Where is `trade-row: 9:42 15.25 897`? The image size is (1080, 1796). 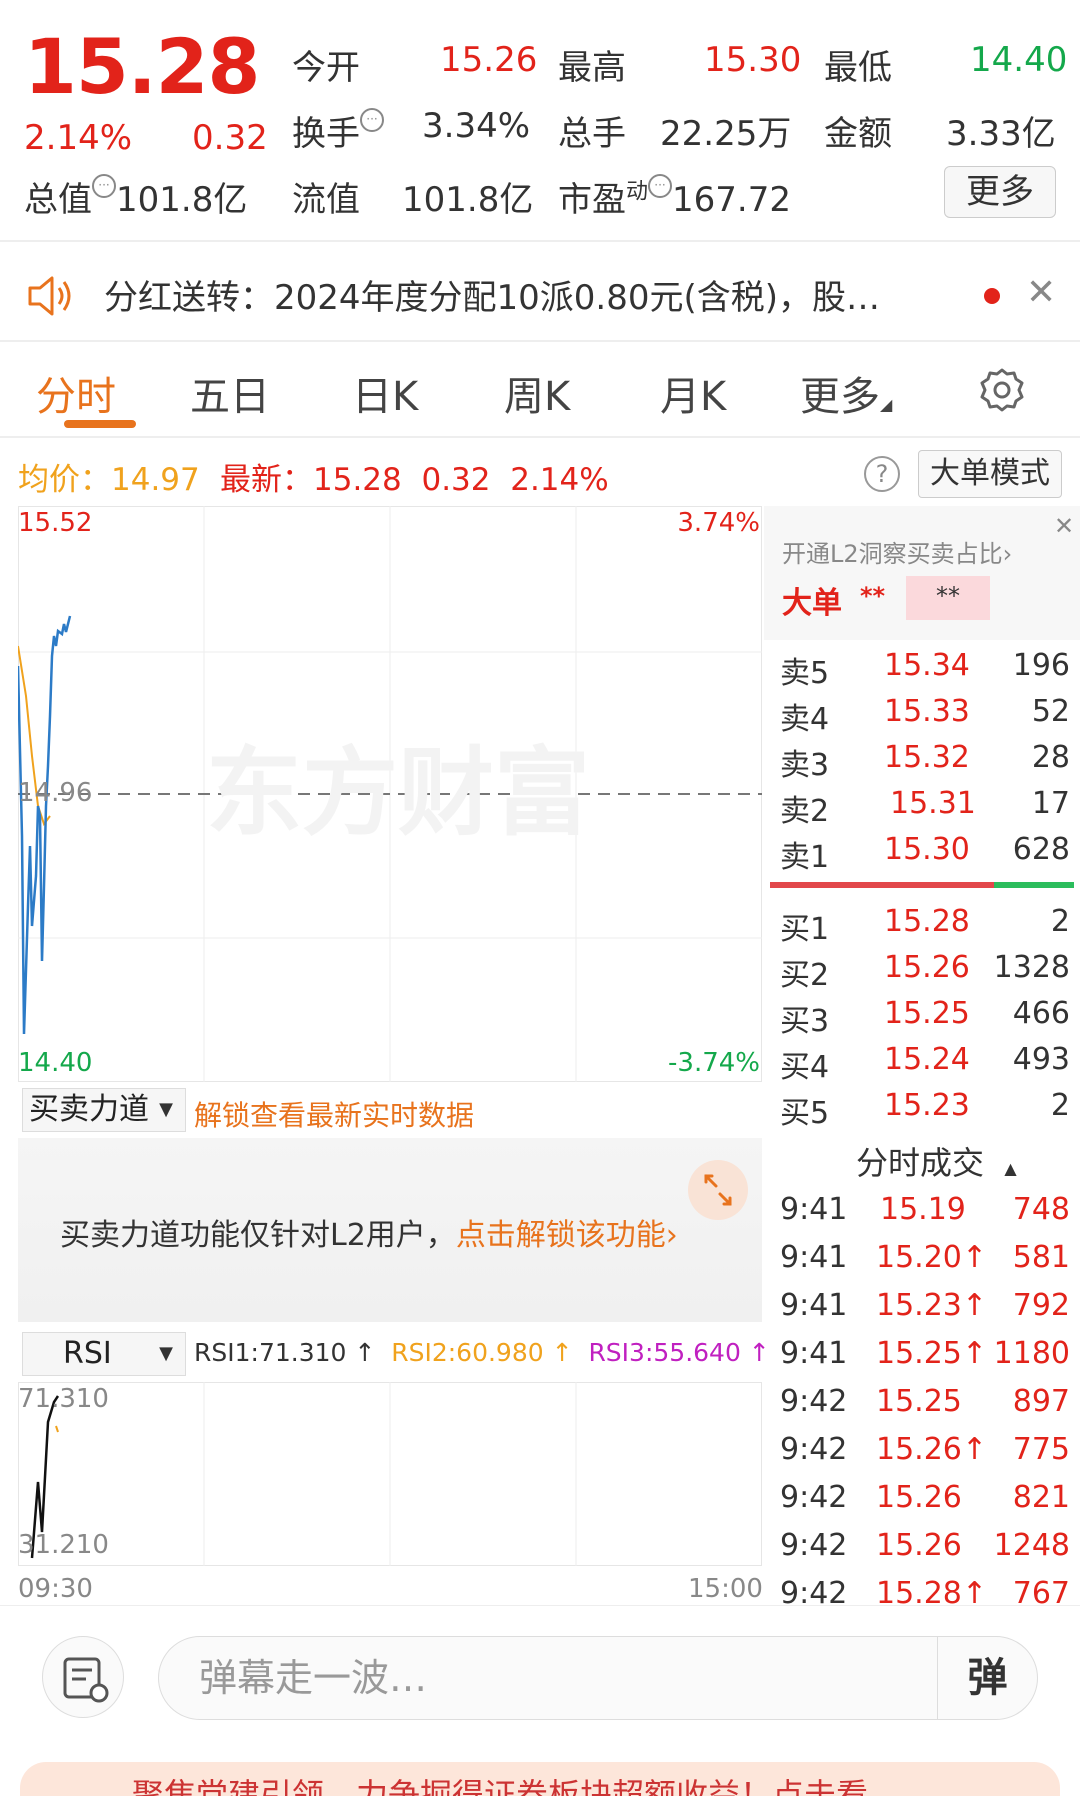
trade-row: 9:42 15.25 897 is located at coordinates (925, 1401).